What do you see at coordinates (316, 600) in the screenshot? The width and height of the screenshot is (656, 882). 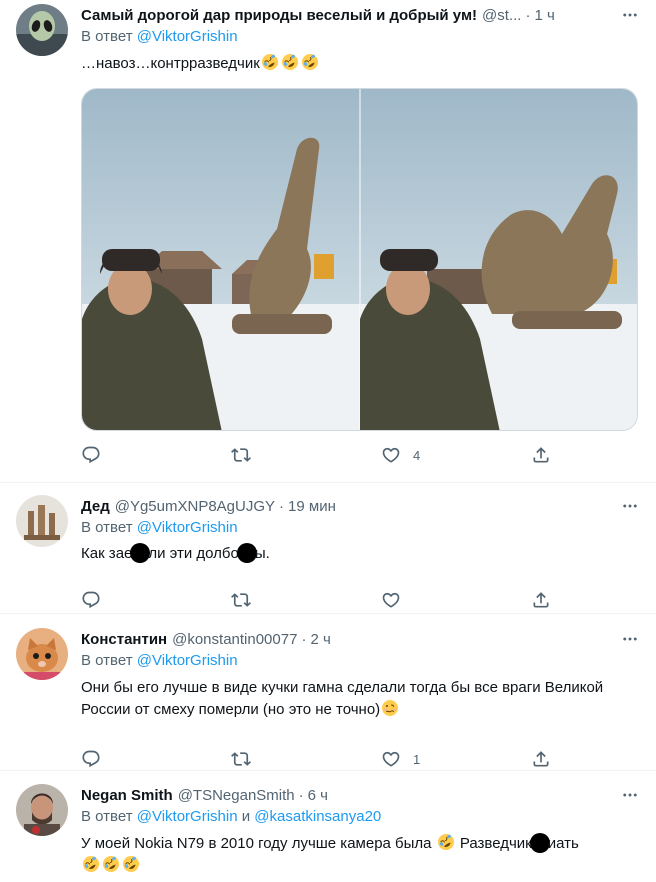 I see `tweet-actions` at bounding box center [316, 600].